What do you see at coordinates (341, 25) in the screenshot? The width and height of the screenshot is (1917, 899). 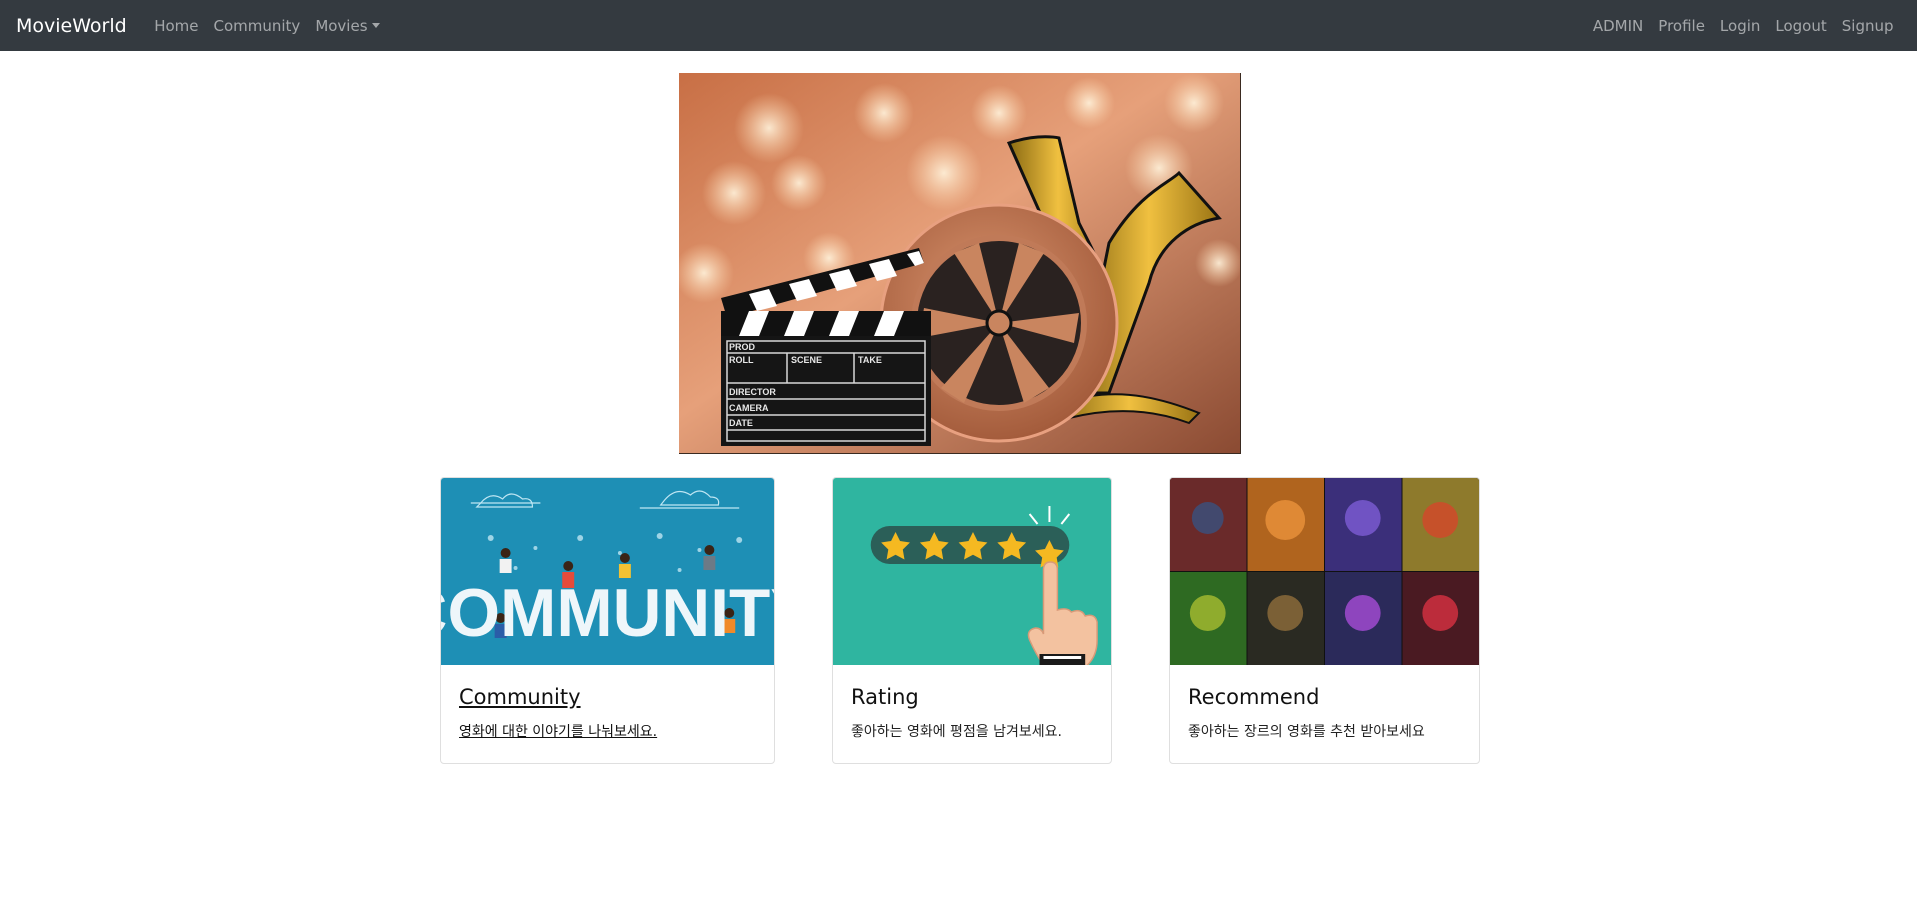 I see `nav-movies-label: Movies` at bounding box center [341, 25].